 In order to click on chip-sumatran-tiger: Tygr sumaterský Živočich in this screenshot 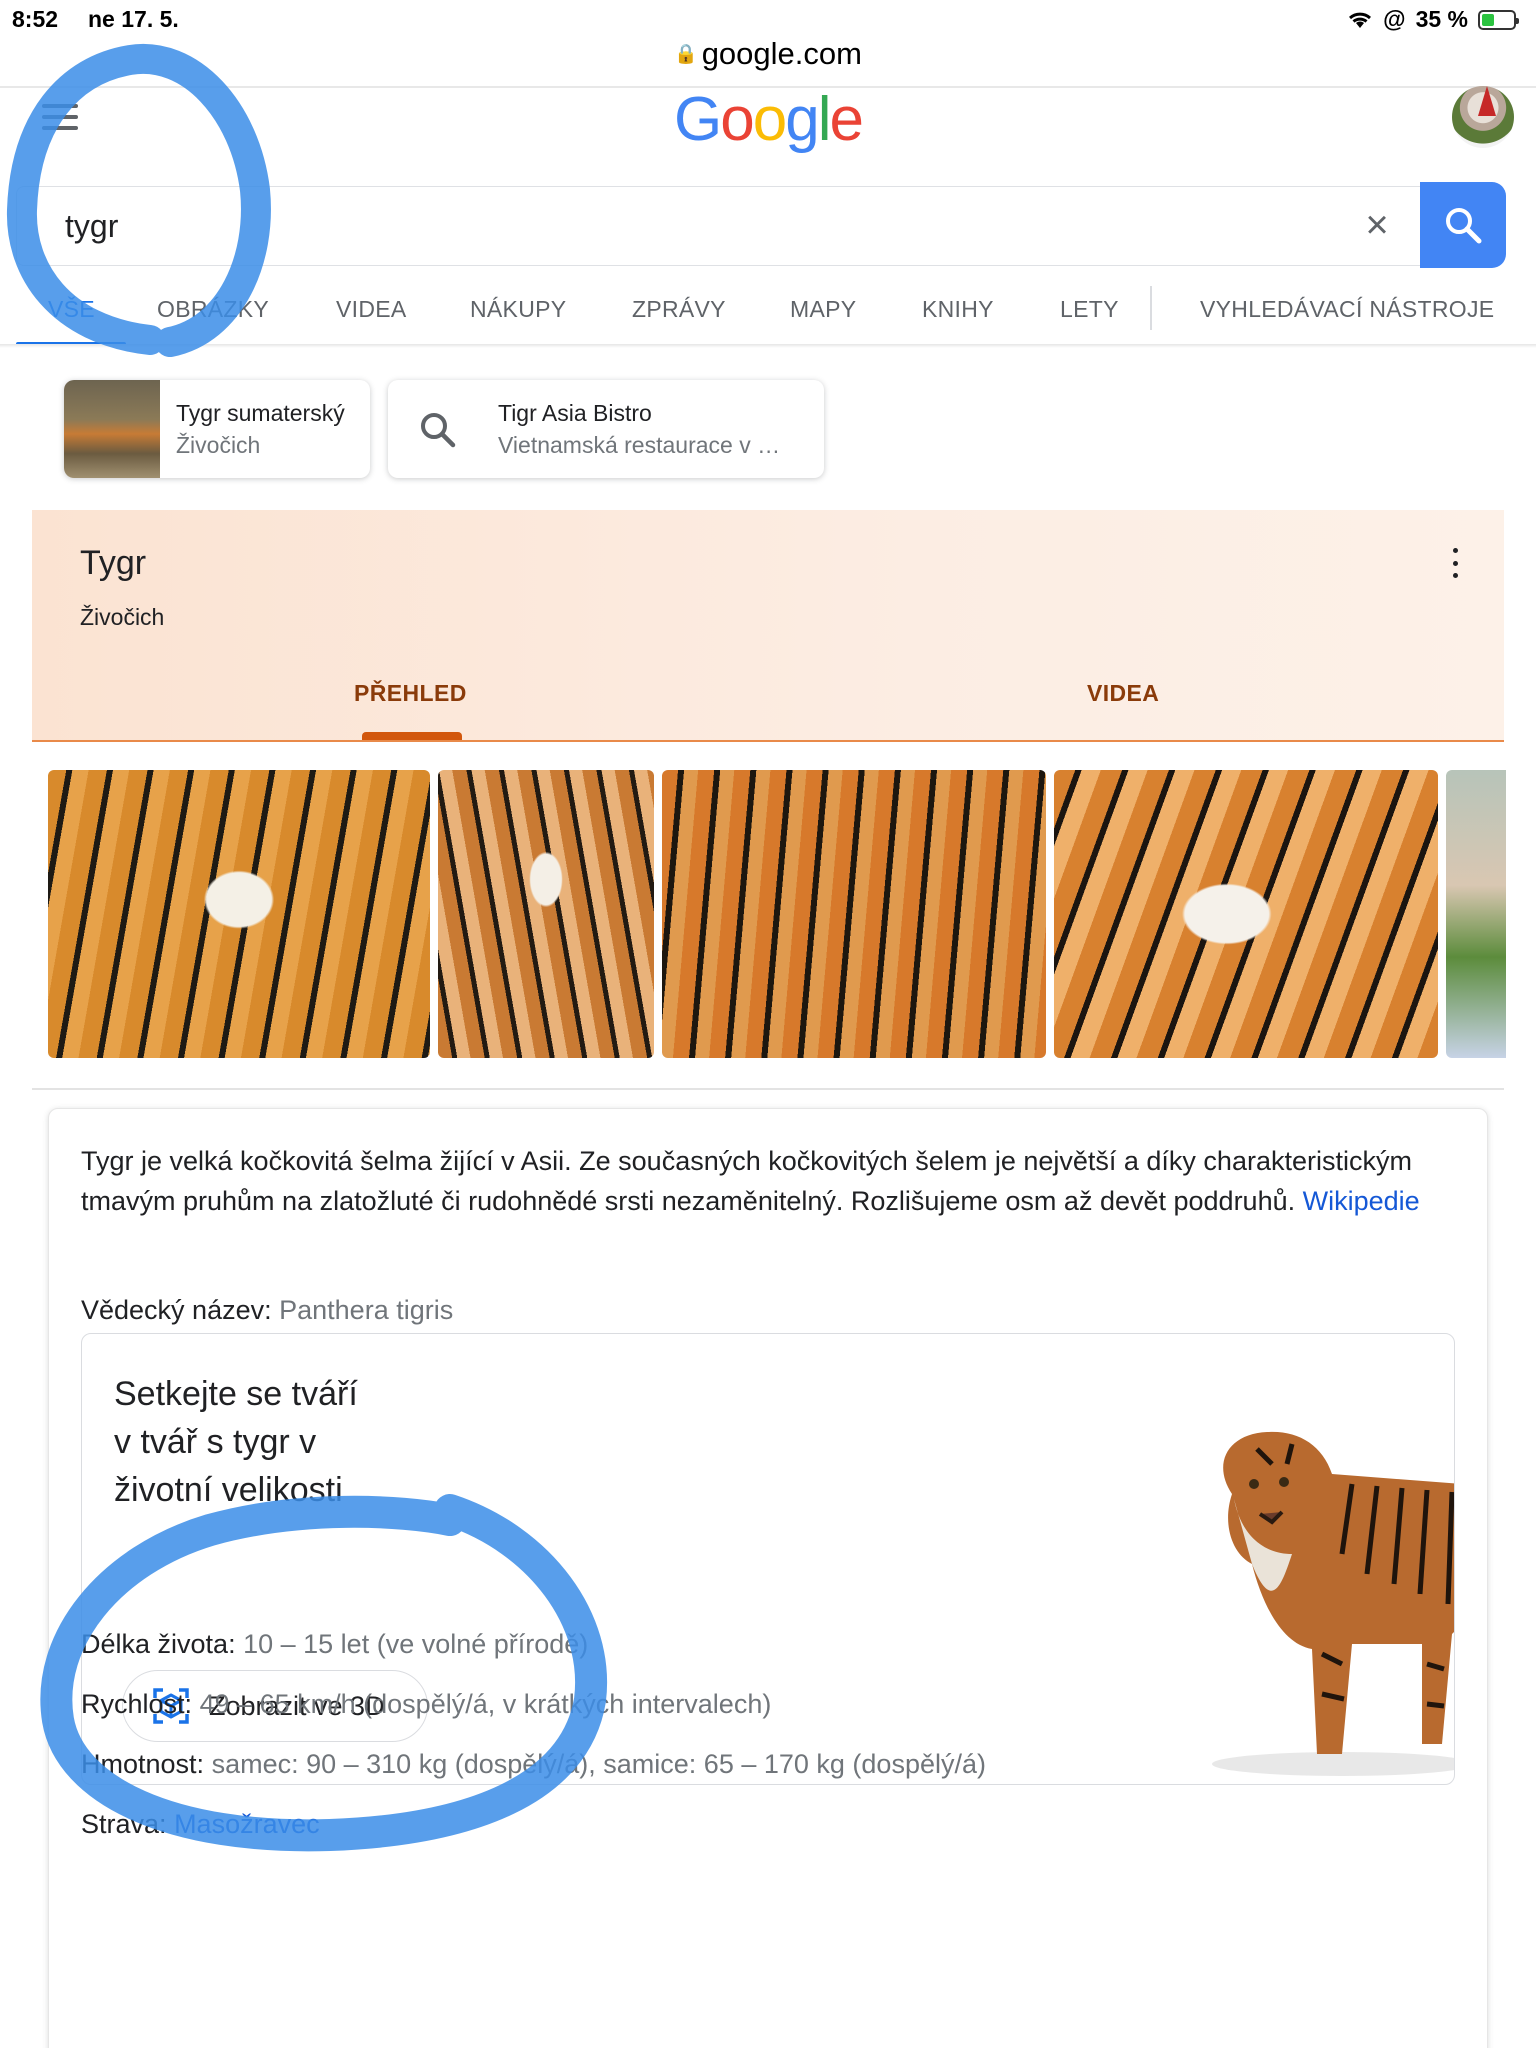, I will do `click(217, 429)`.